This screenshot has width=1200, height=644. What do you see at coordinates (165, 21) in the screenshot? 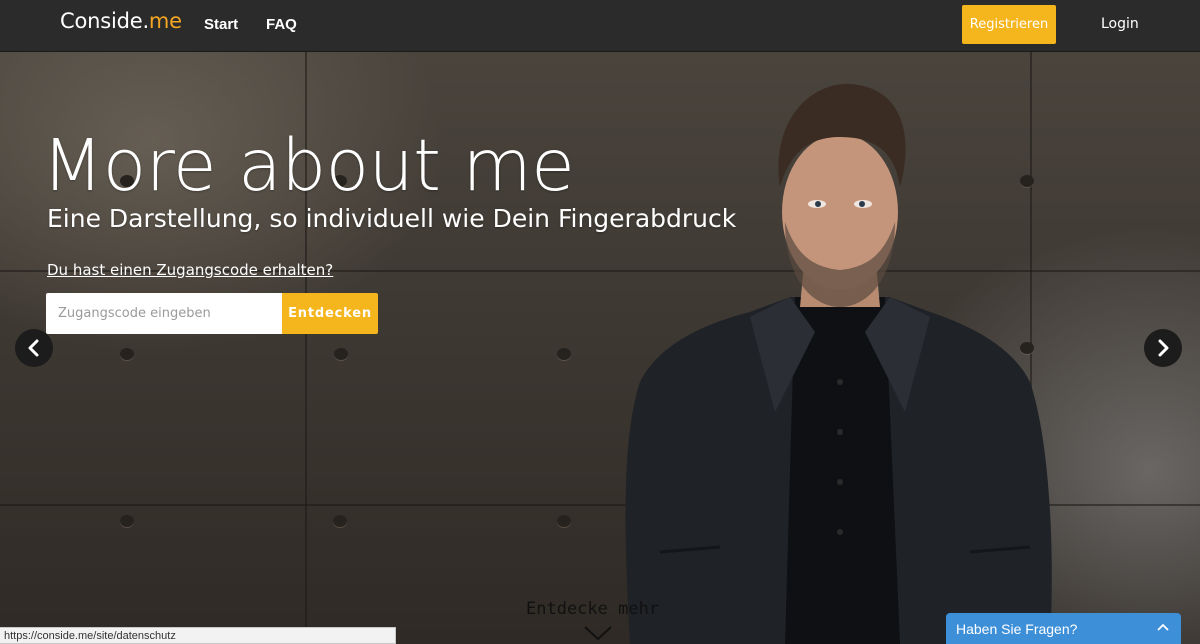
I see `brand-logo-accent: me` at bounding box center [165, 21].